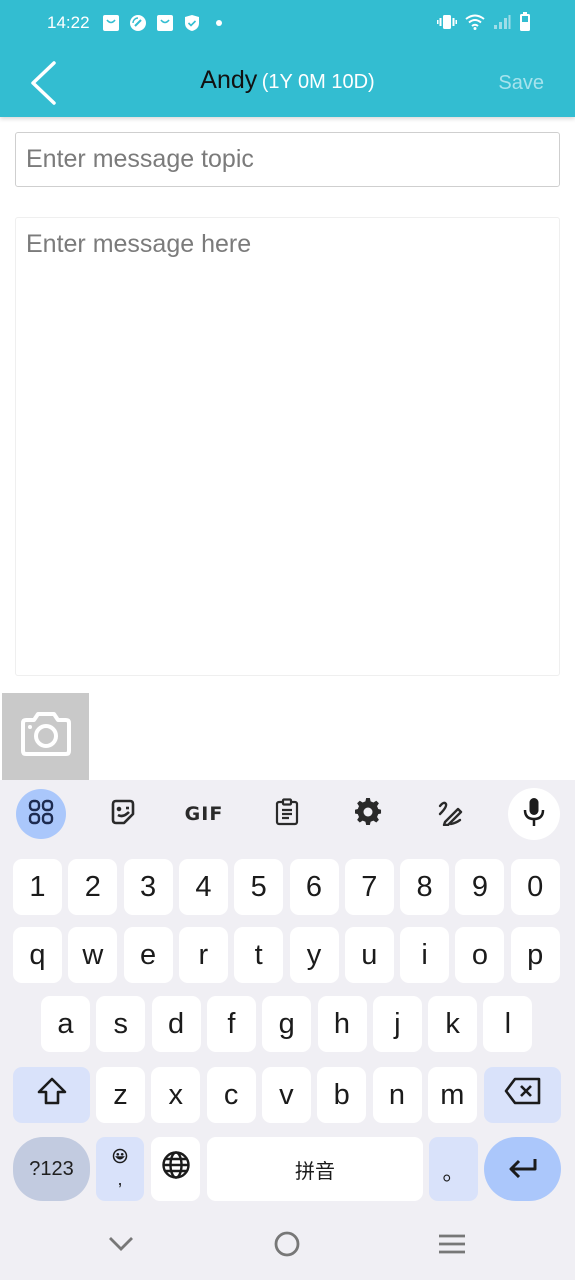  What do you see at coordinates (452, 1095) in the screenshot?
I see `key-m: m` at bounding box center [452, 1095].